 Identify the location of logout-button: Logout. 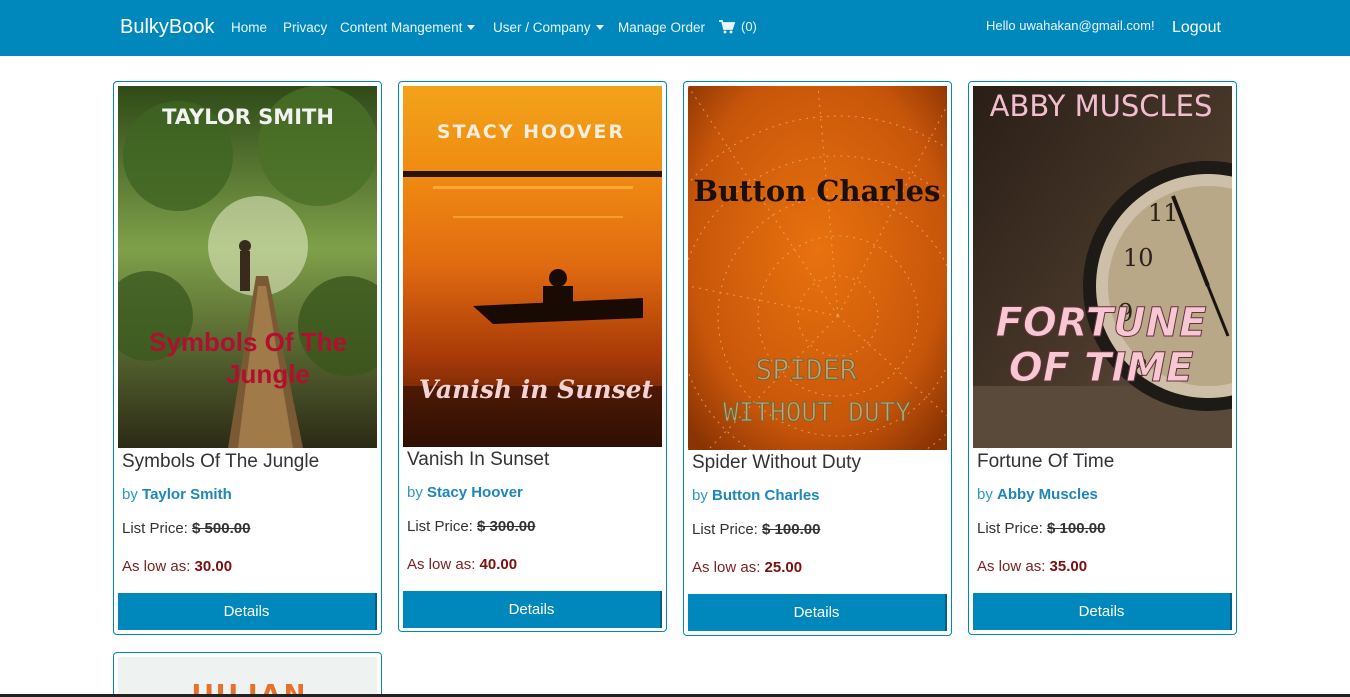
(1196, 28).